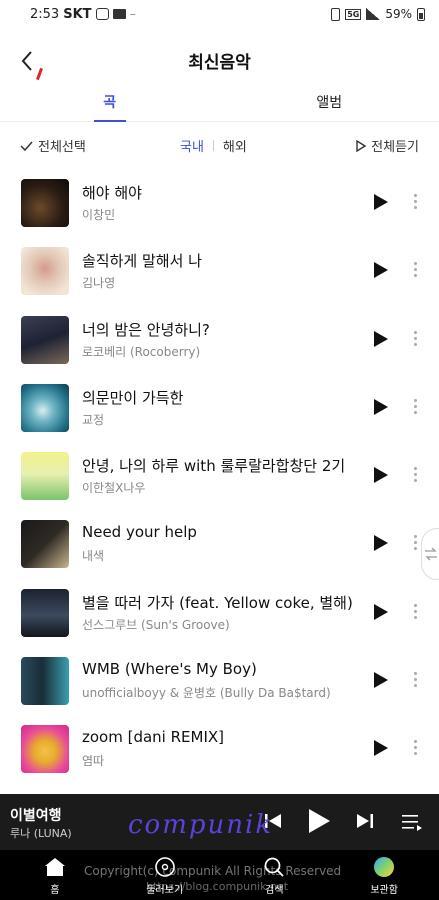  Describe the element at coordinates (153, 737) in the screenshot. I see `song-title: zoom [dani REMIX]` at that location.